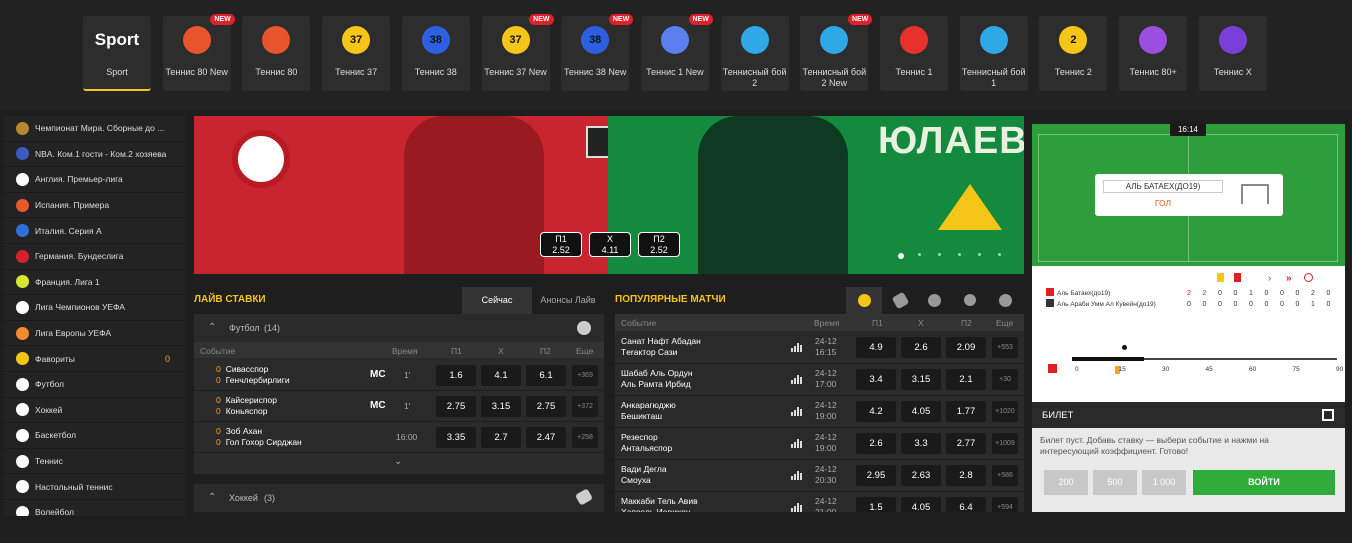 This screenshot has height=543, width=1352. What do you see at coordinates (546, 375) in the screenshot?
I see `odd-button: 6.1` at bounding box center [546, 375].